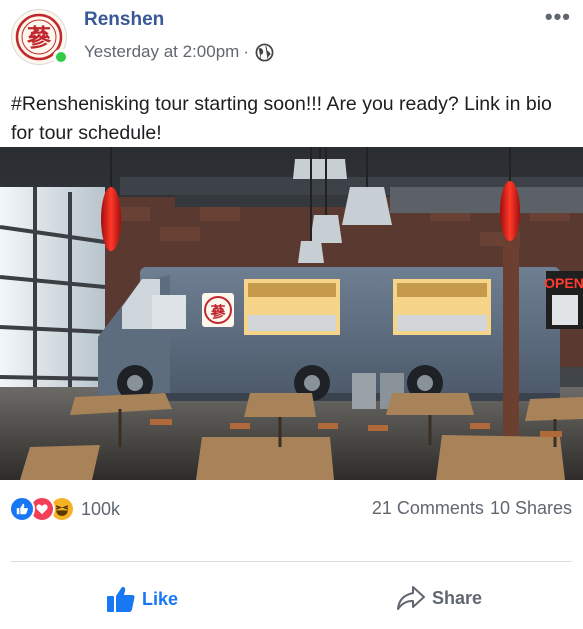 The height and width of the screenshot is (629, 583). Describe the element at coordinates (124, 20) in the screenshot. I see `author-name: Renshen` at that location.